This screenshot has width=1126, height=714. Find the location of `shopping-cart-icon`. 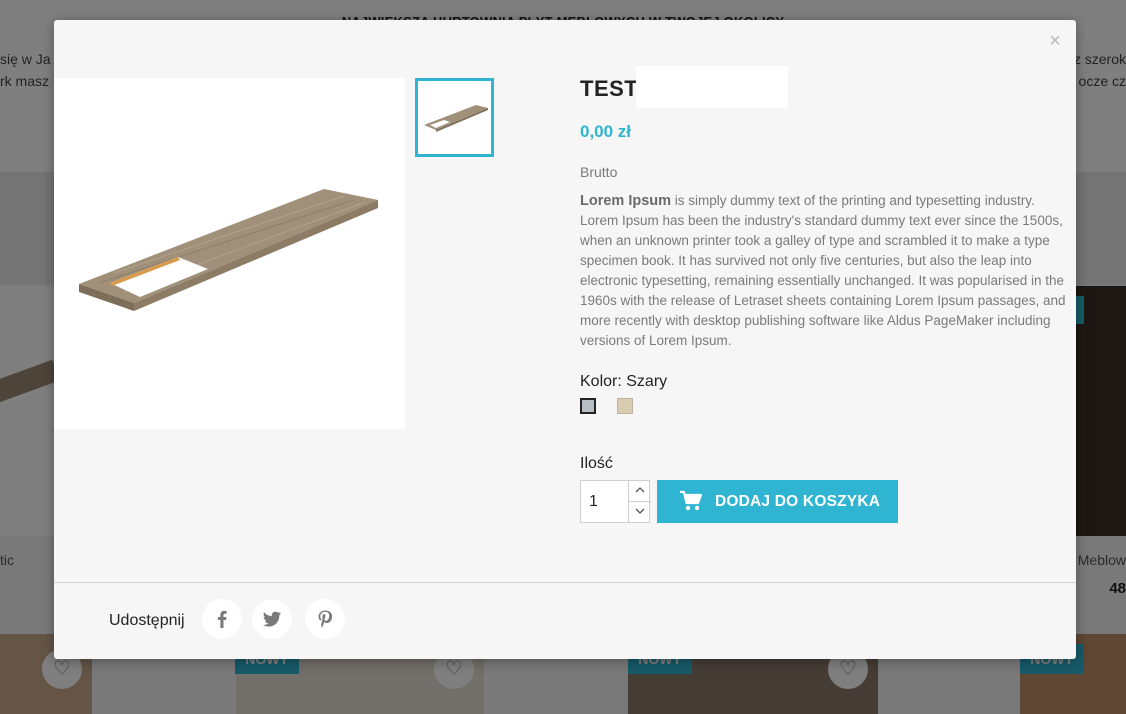

shopping-cart-icon is located at coordinates (691, 500).